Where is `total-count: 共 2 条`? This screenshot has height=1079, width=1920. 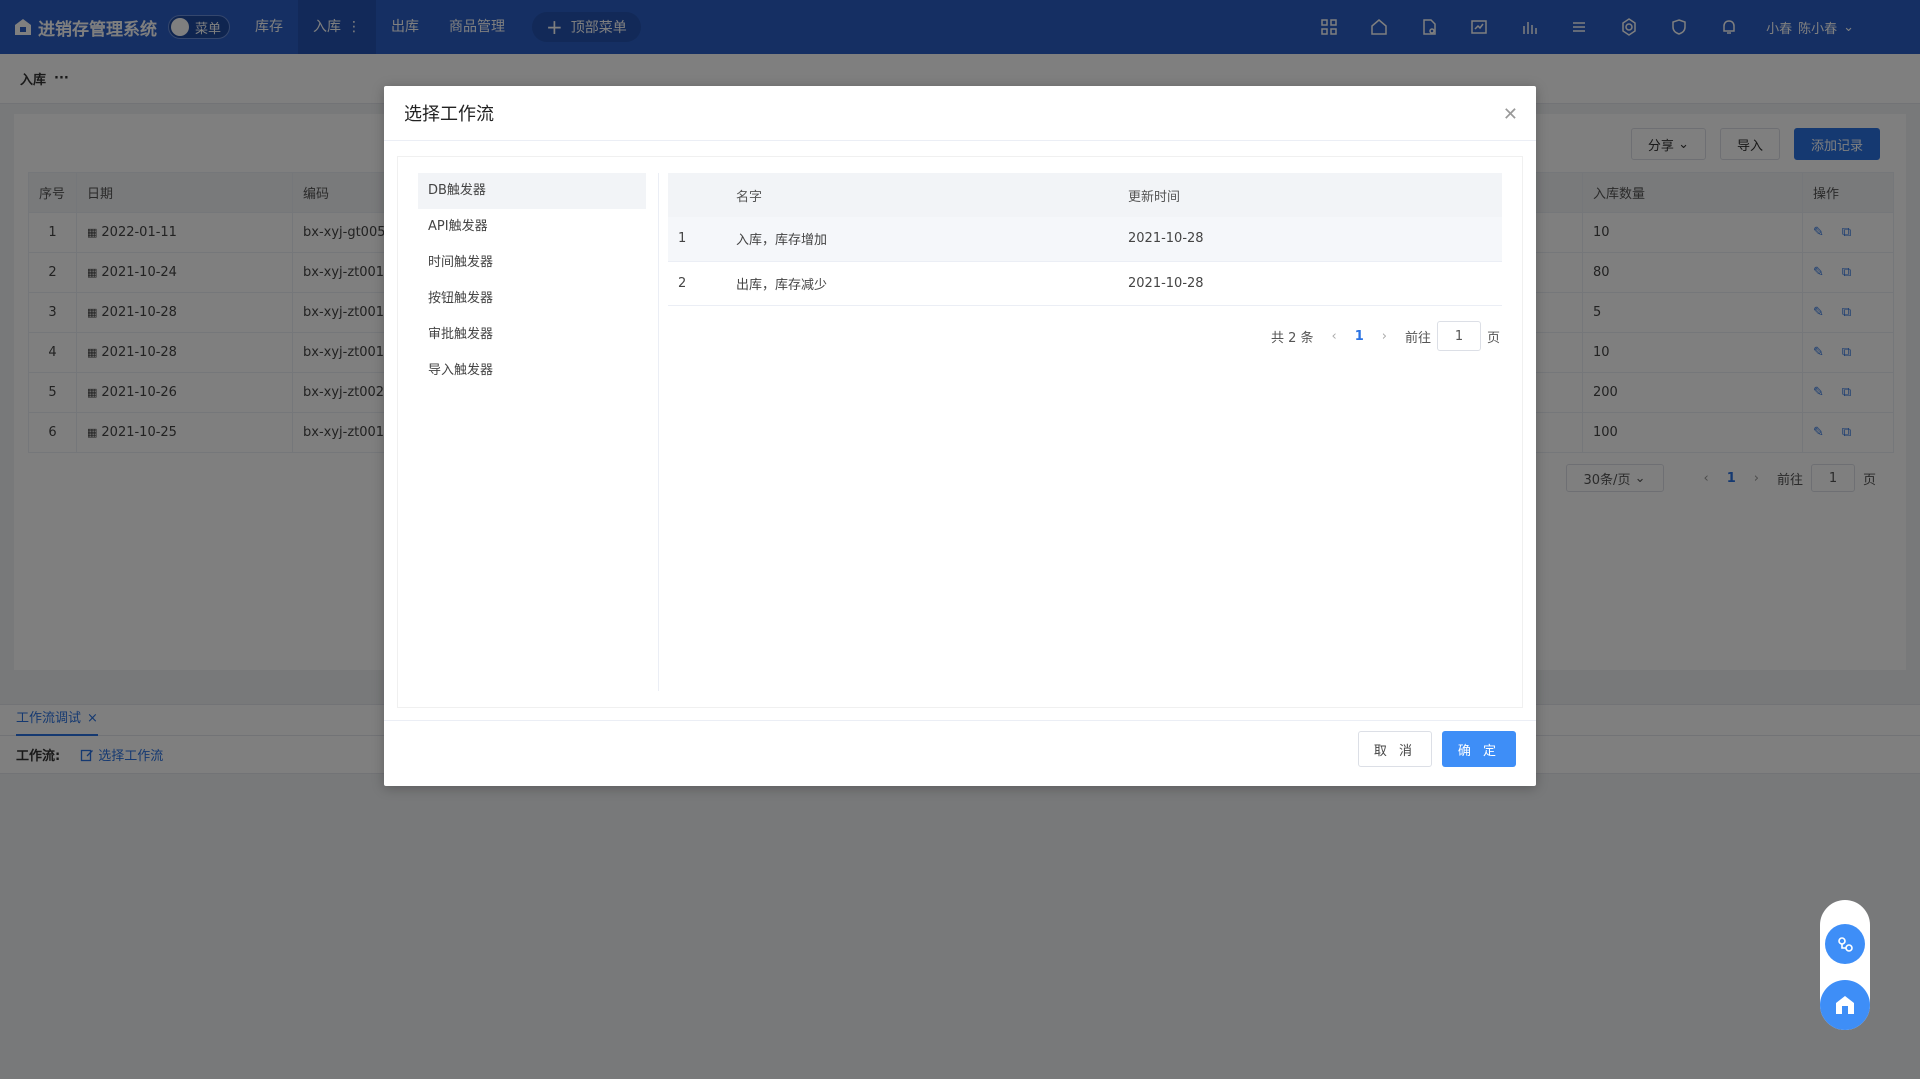
total-count: 共 2 条 is located at coordinates (1292, 338).